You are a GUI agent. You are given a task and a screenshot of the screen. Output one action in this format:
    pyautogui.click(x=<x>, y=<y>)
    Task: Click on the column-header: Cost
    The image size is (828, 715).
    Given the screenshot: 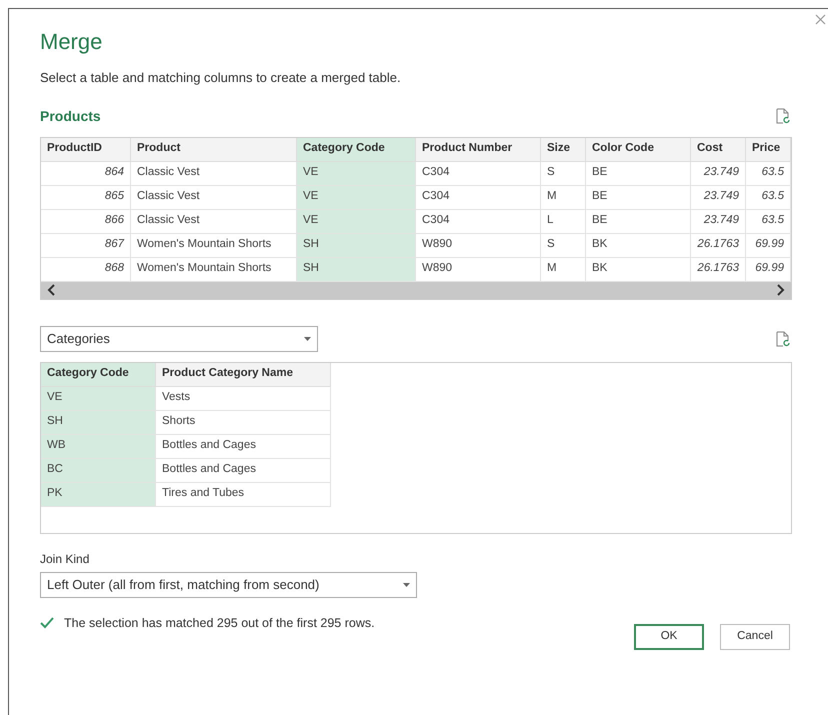 What is the action you would take?
    pyautogui.click(x=718, y=150)
    